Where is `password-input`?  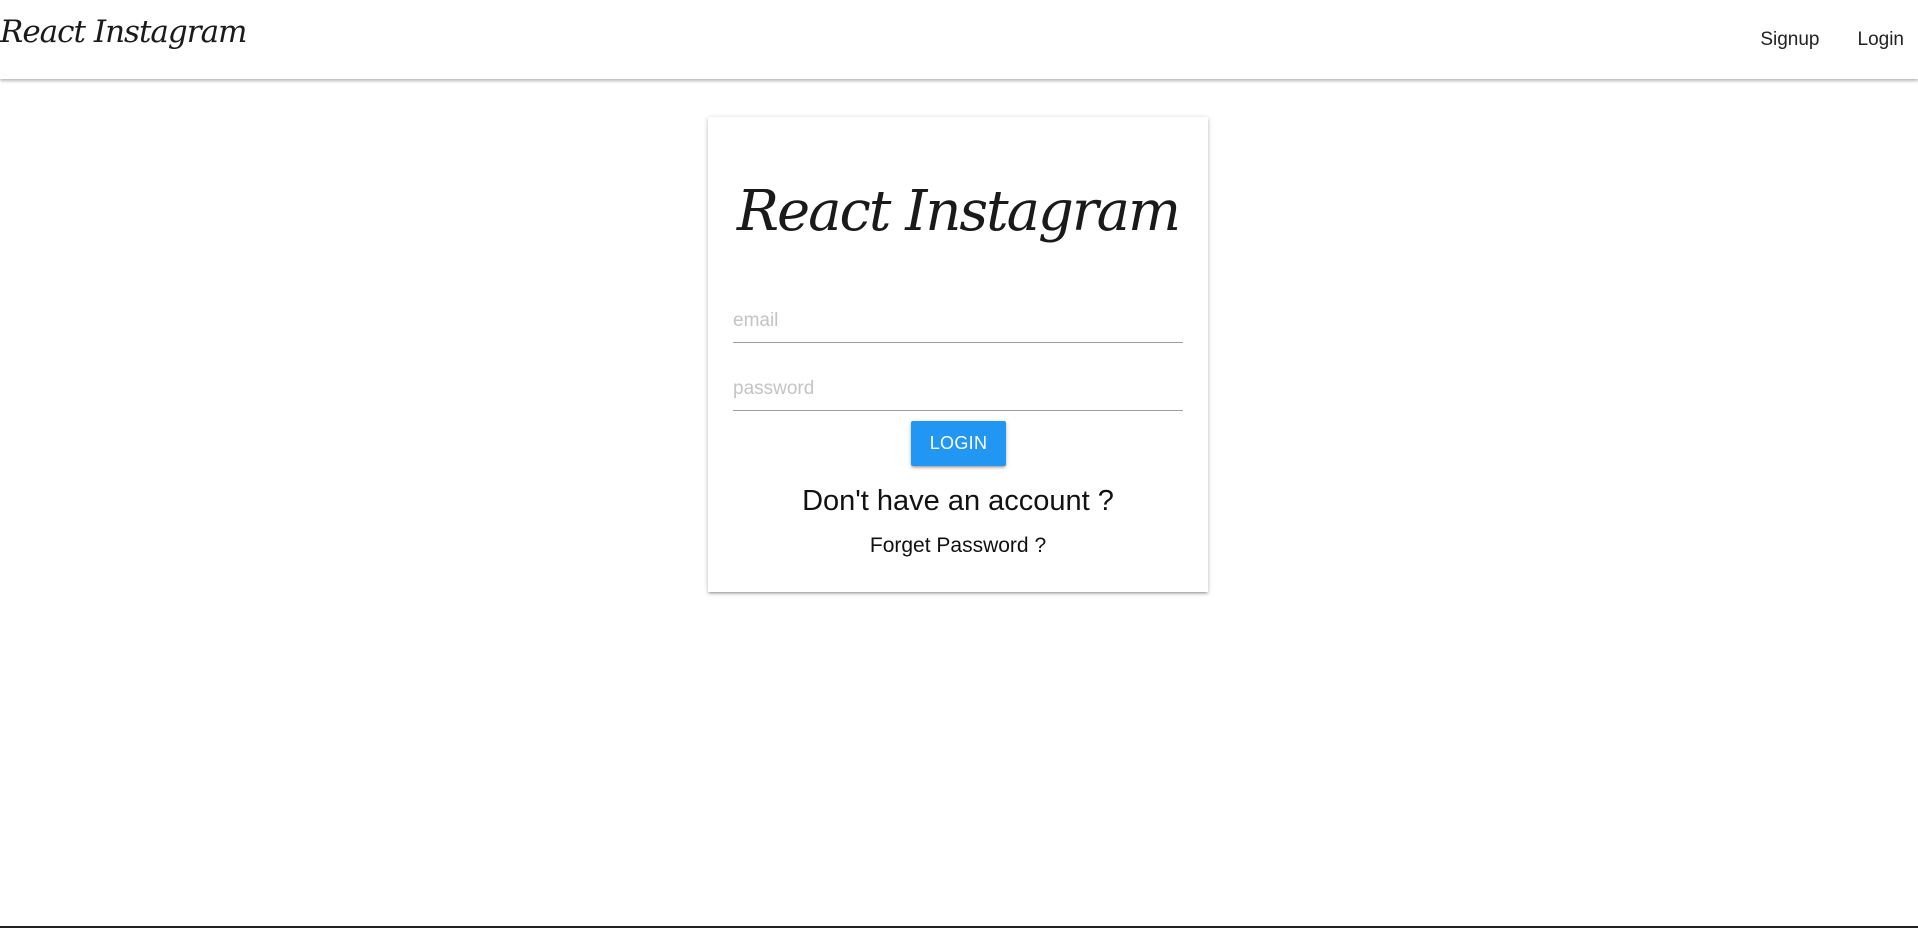 password-input is located at coordinates (958, 389).